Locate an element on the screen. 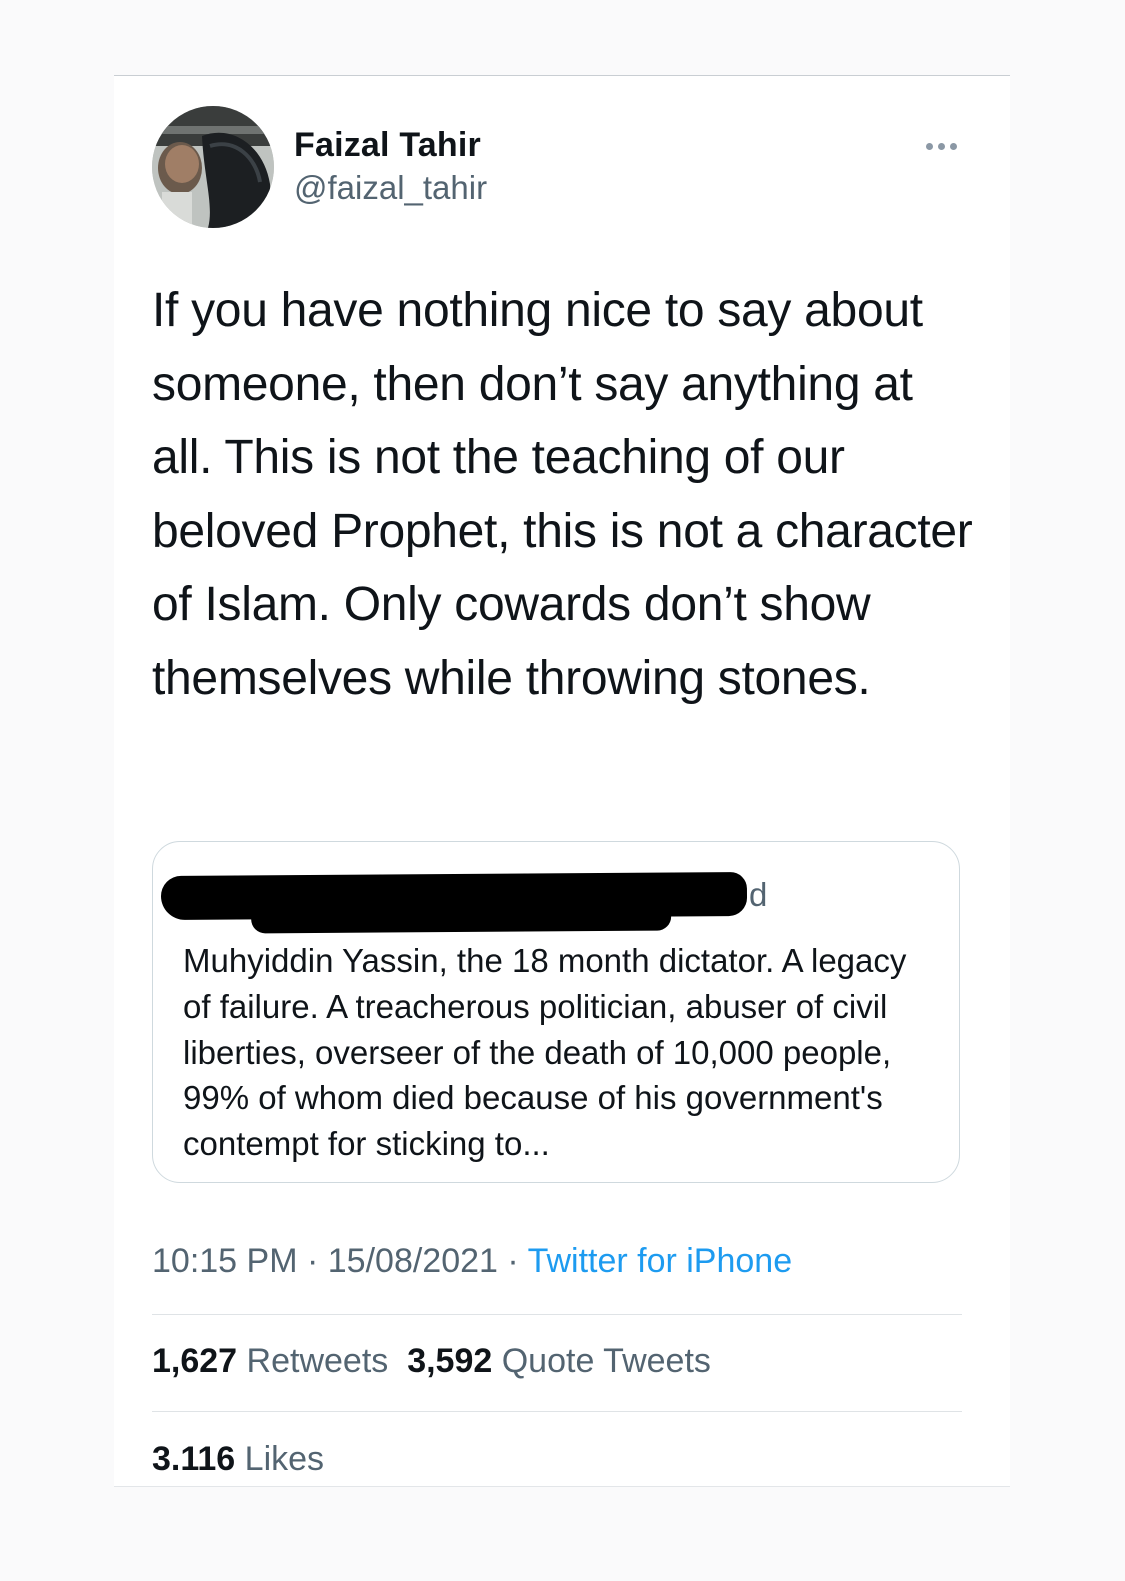 This screenshot has width=1125, height=1581. engagement-stats: 1,627 Retweets 3,592 Quote Tweets is located at coordinates (431, 1361).